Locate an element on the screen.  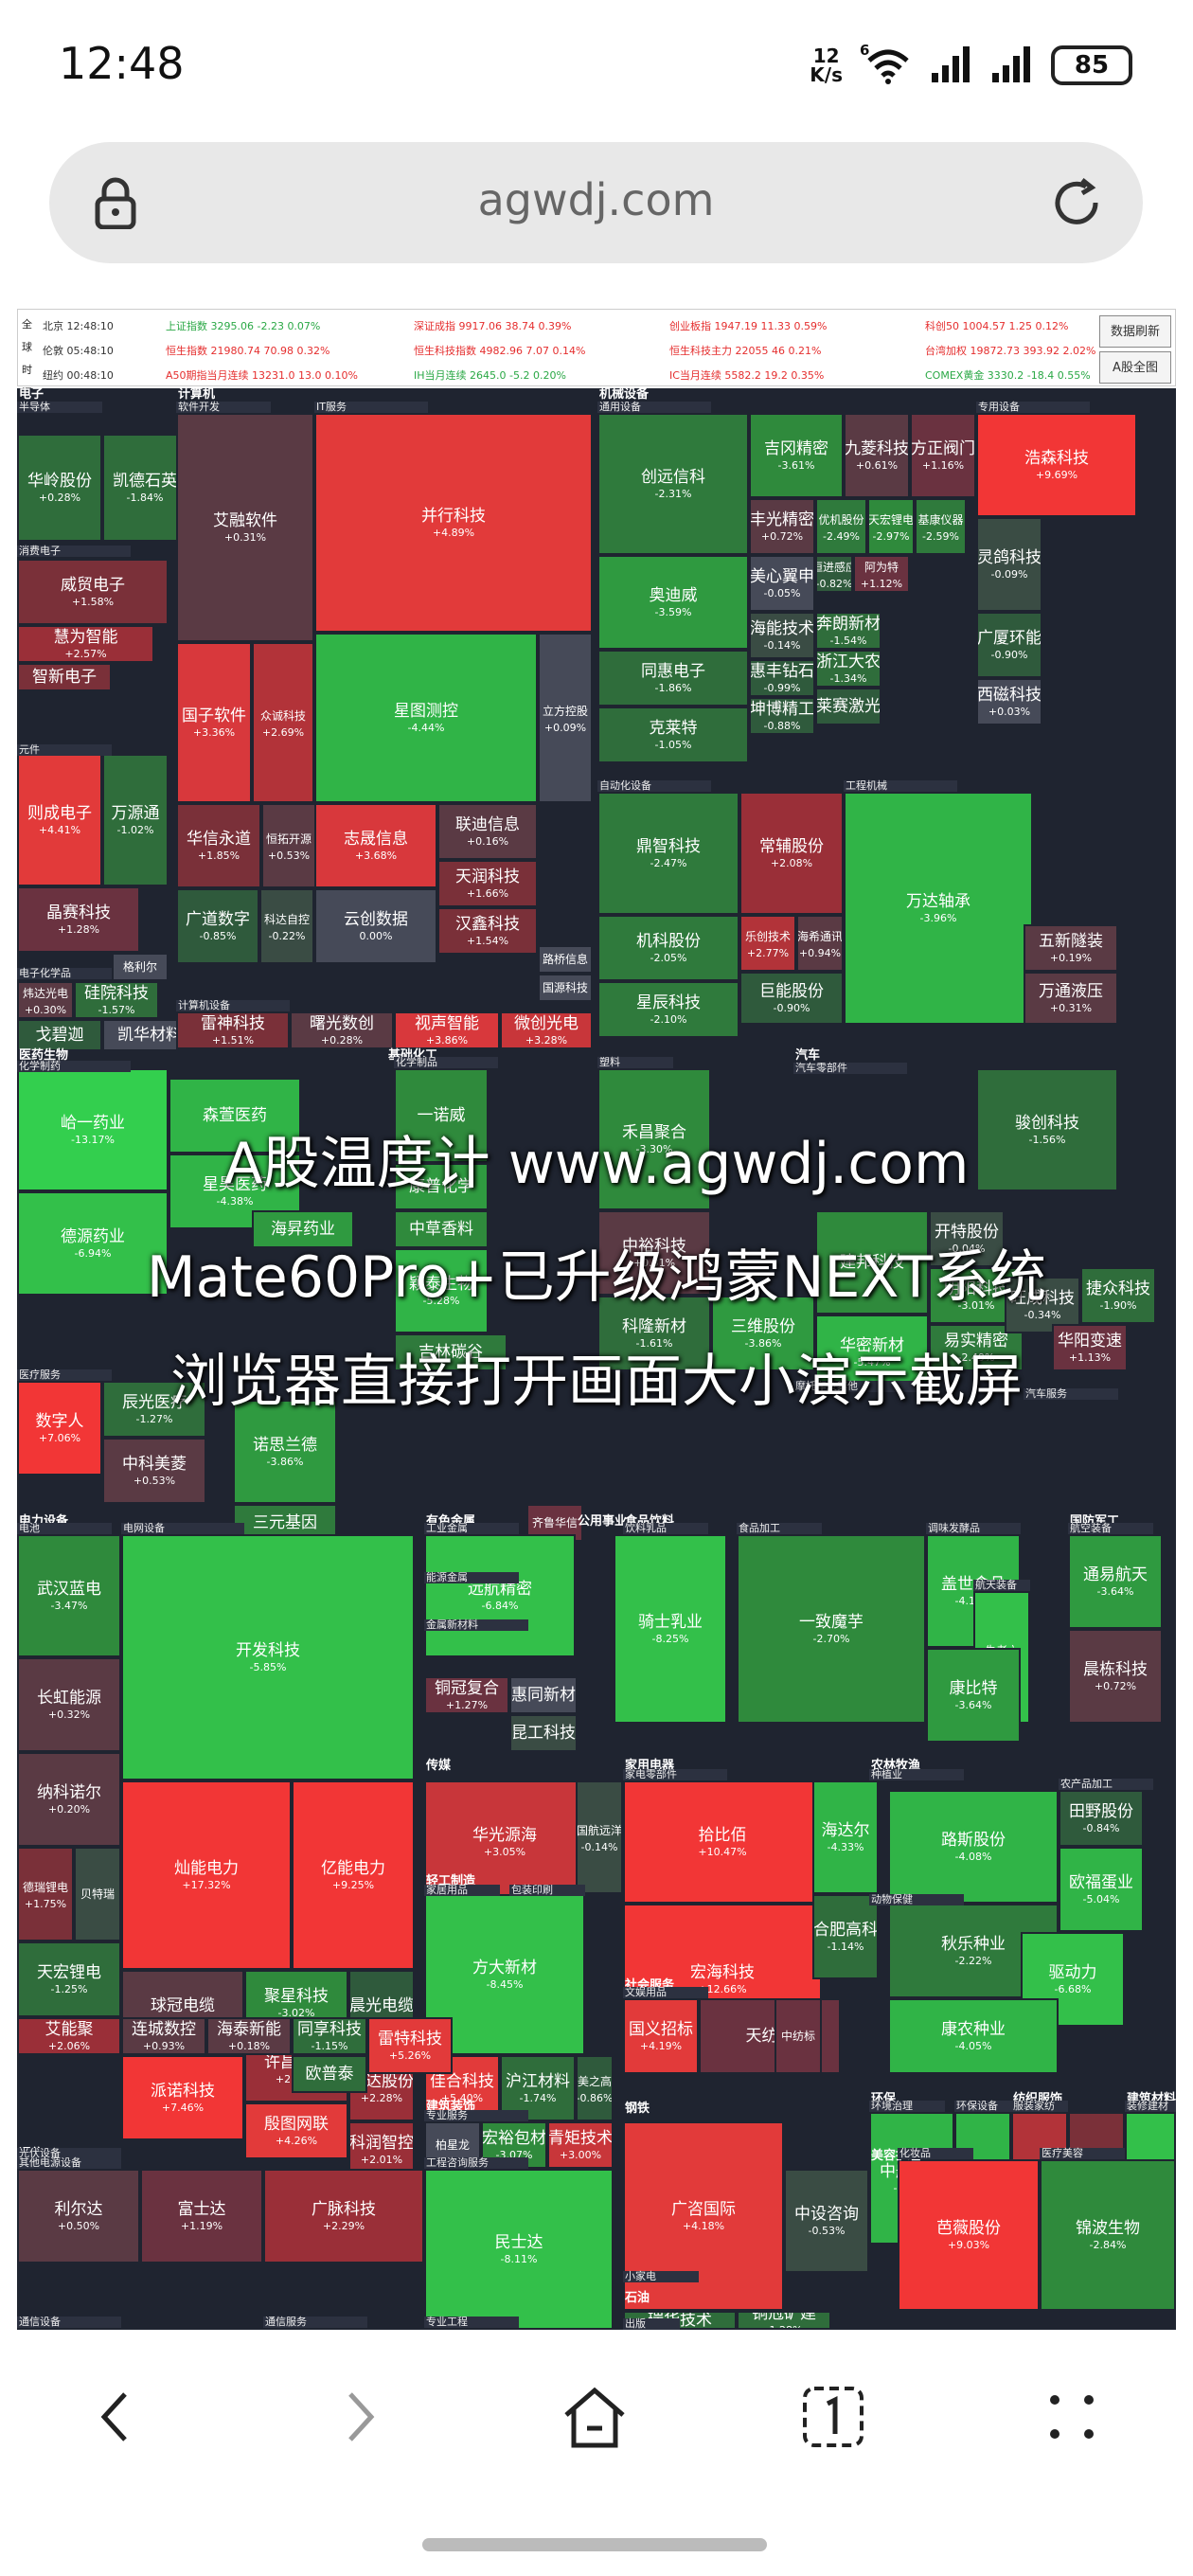
forward-button is located at coordinates (359, 2418).